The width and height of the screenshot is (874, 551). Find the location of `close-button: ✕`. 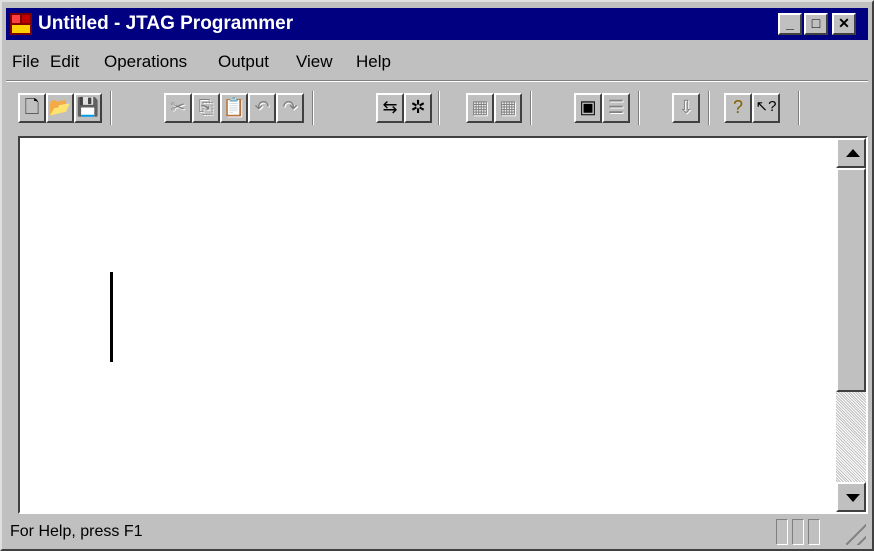

close-button: ✕ is located at coordinates (844, 24).